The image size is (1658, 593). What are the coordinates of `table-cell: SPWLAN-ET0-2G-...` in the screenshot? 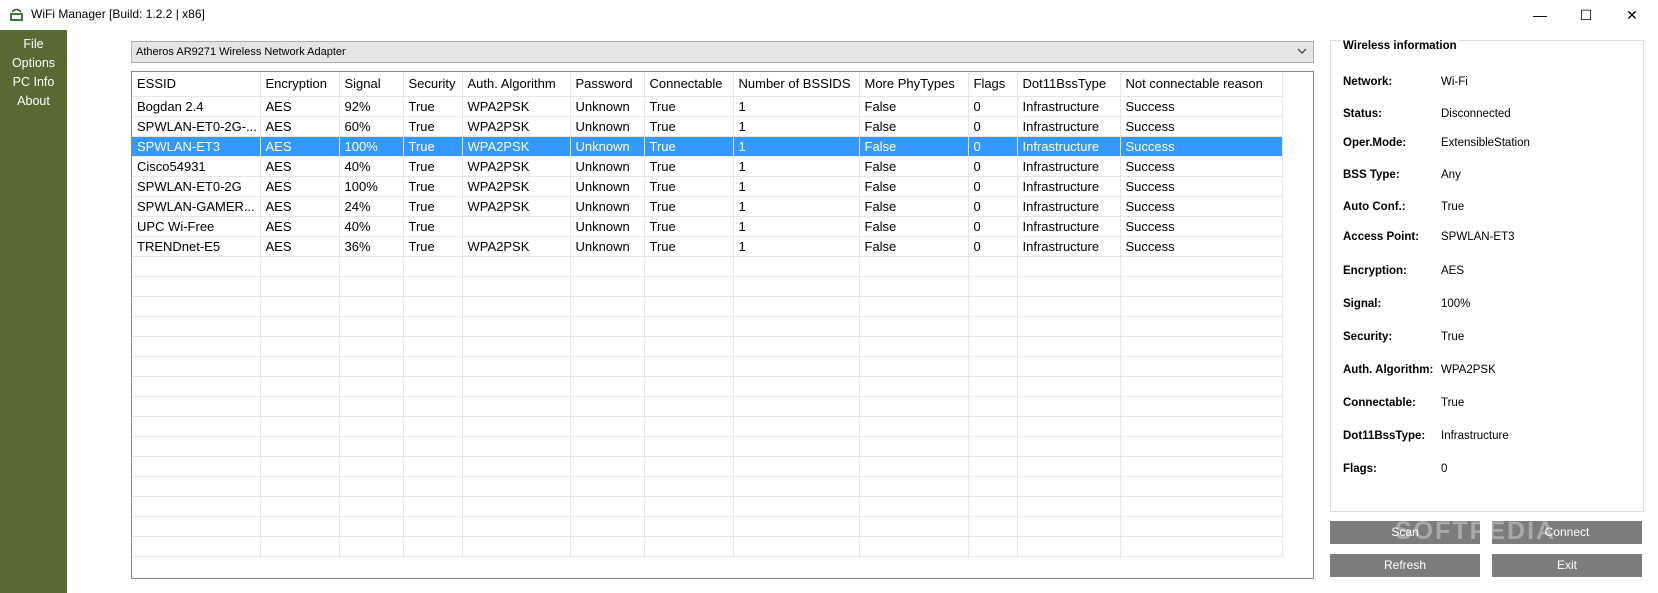 It's located at (196, 126).